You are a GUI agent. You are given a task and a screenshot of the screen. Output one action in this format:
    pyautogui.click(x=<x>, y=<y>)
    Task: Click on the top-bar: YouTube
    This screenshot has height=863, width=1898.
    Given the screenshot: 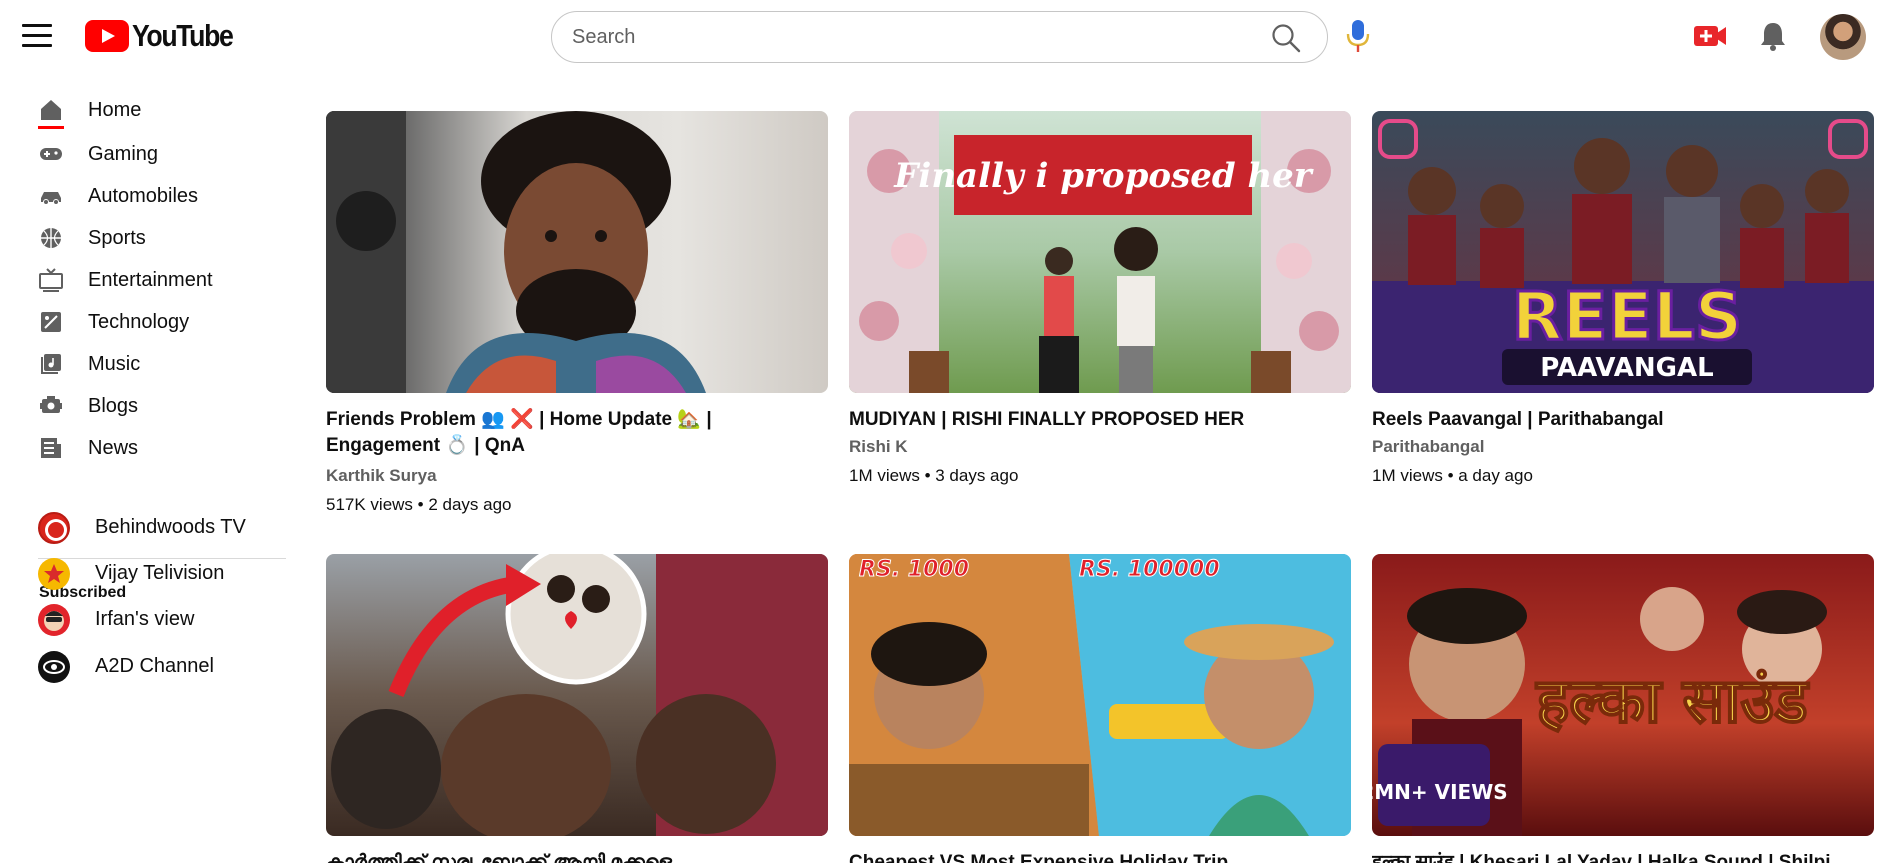 What is the action you would take?
    pyautogui.click(x=949, y=36)
    